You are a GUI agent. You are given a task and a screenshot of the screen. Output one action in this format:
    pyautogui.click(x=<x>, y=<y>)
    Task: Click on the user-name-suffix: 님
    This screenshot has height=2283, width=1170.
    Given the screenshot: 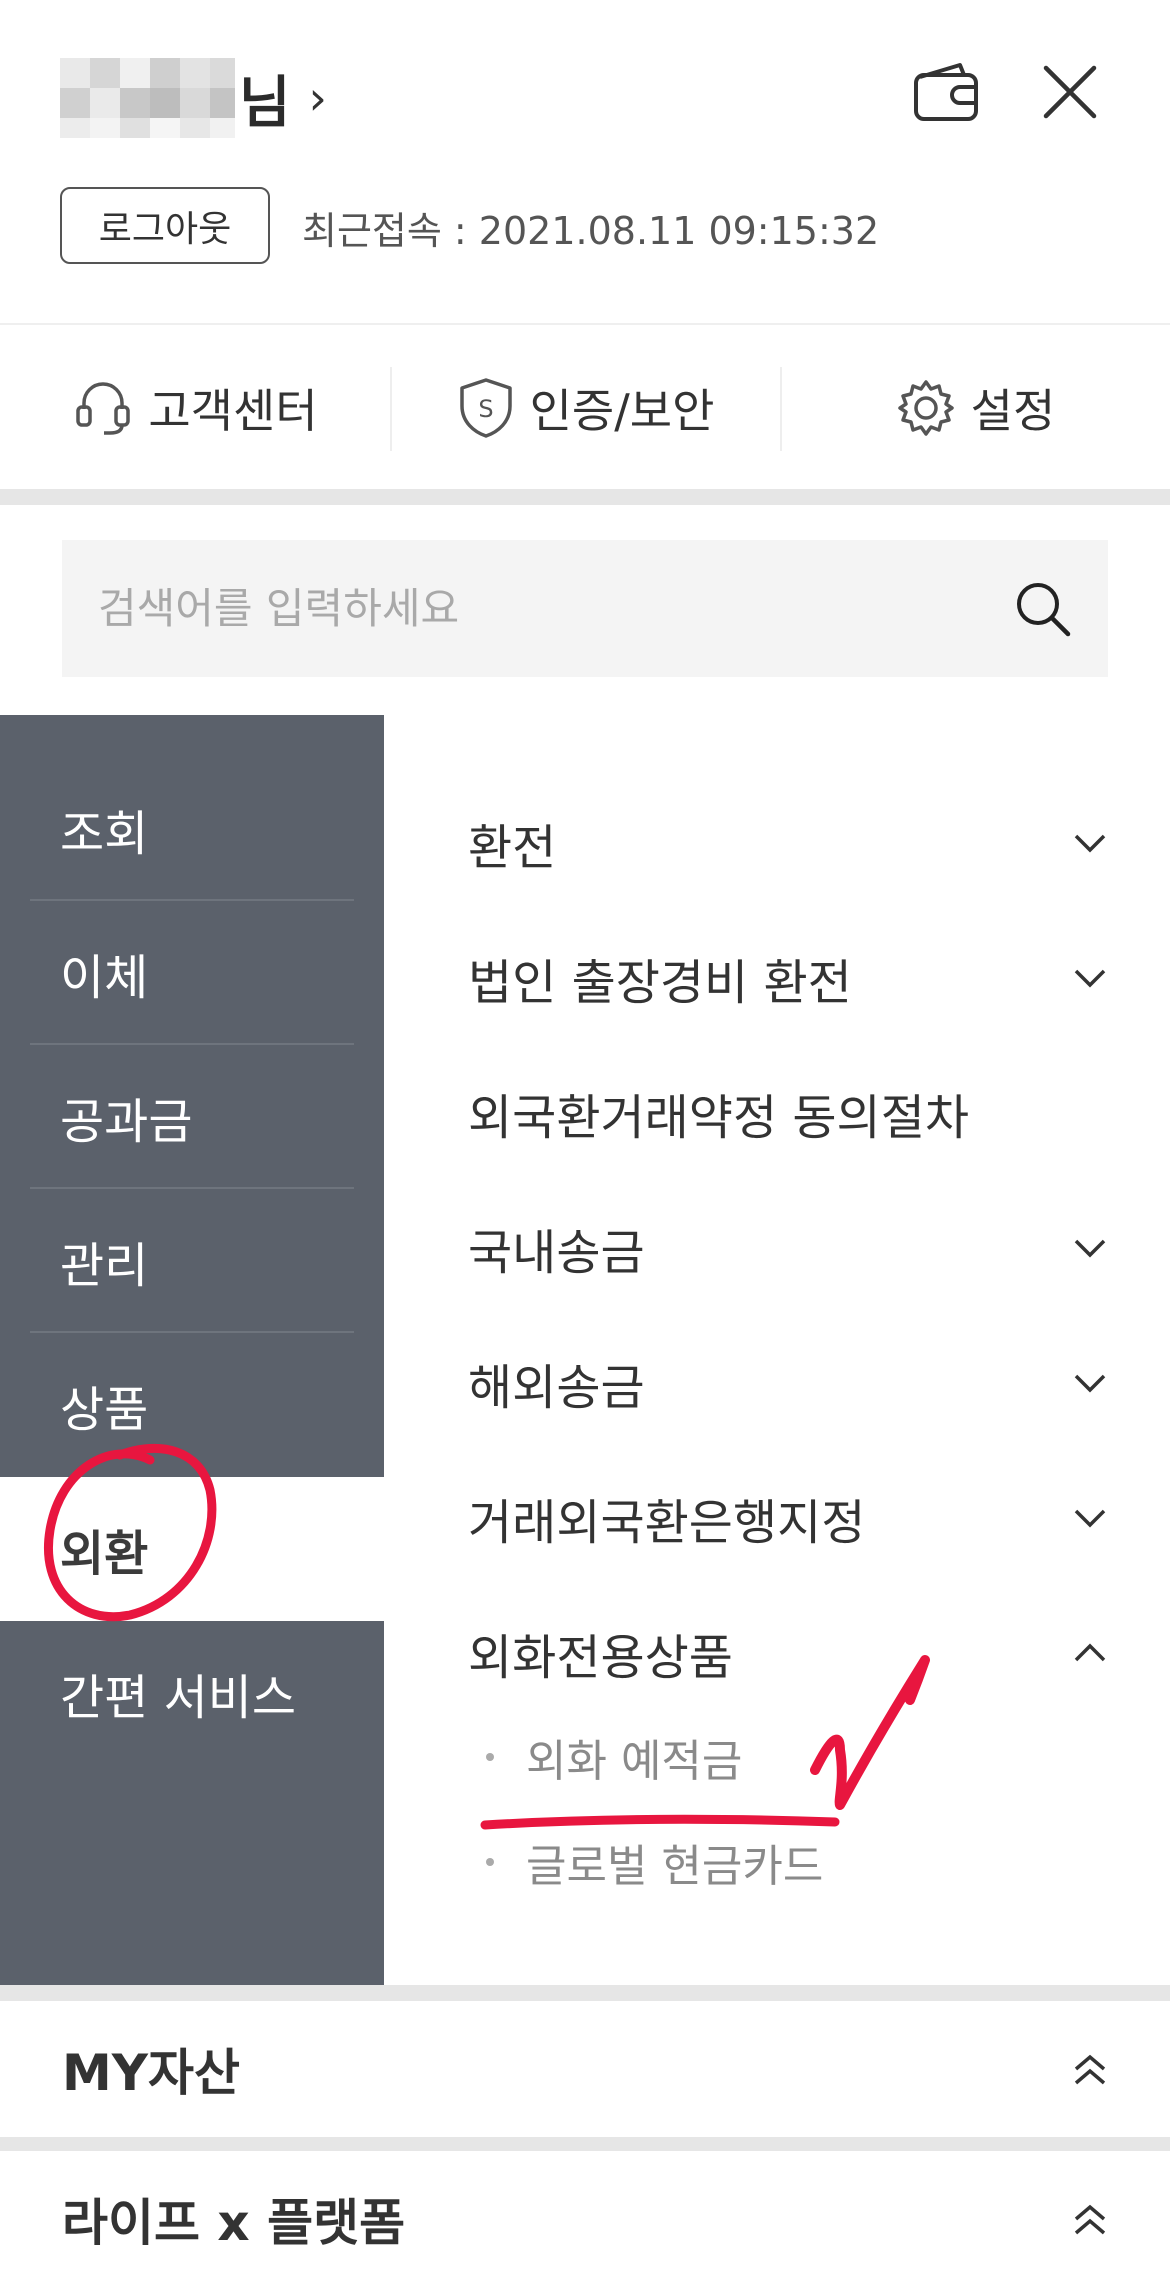 What is the action you would take?
    pyautogui.click(x=265, y=103)
    